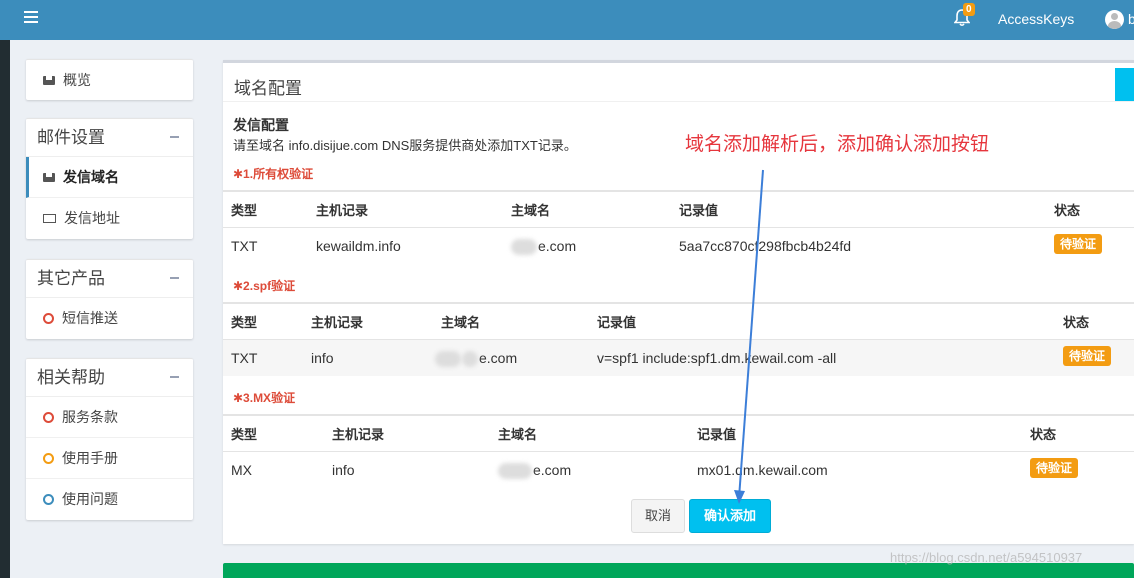 The width and height of the screenshot is (1134, 578). I want to click on sidebar-item-sending-address: 发信地址, so click(109, 218).